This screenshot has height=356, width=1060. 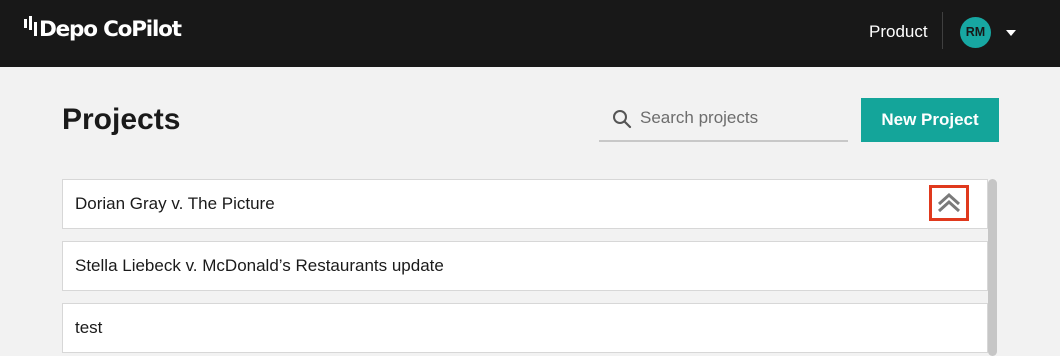 What do you see at coordinates (525, 204) in the screenshot?
I see `project-row: Dorian Gray v. The Picture` at bounding box center [525, 204].